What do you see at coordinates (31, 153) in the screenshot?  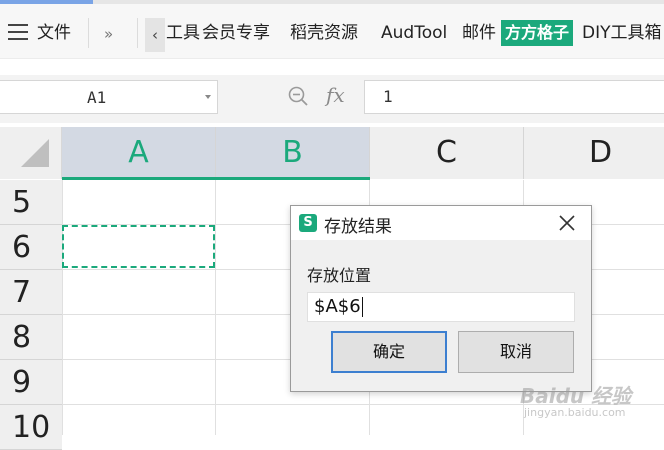 I see `select-all-corner` at bounding box center [31, 153].